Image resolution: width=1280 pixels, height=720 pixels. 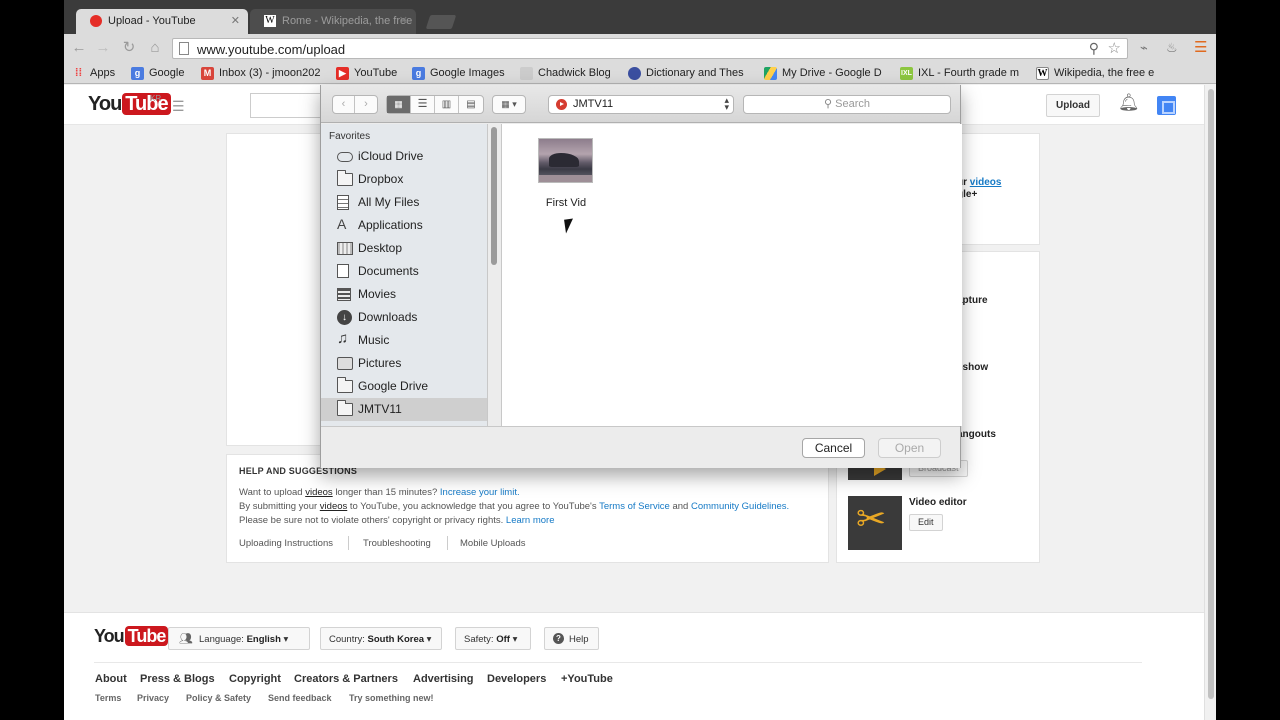 What do you see at coordinates (650, 48) in the screenshot?
I see `address-bar: www.youtube.com/upload ⚲ ☆` at bounding box center [650, 48].